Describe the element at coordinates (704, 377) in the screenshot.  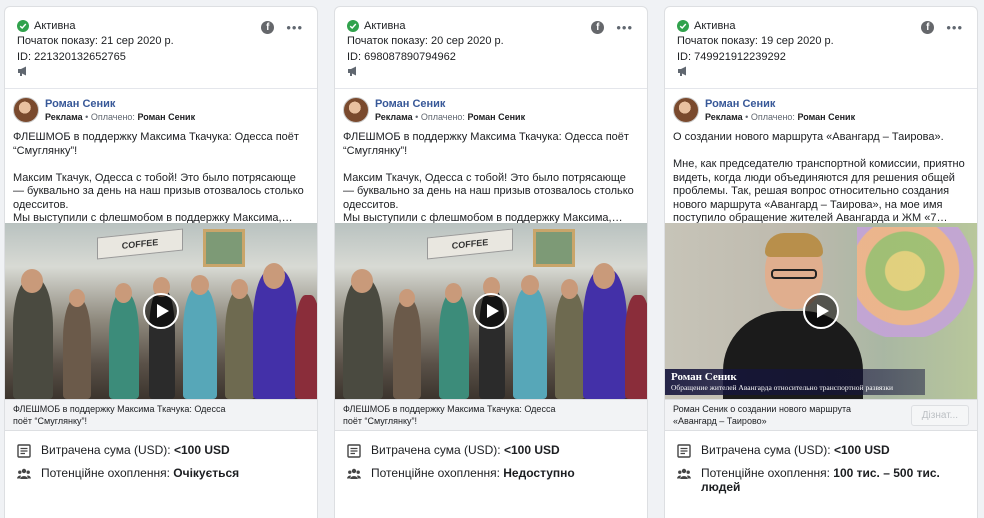
I see `lower-third-name: Роман Сеник` at that location.